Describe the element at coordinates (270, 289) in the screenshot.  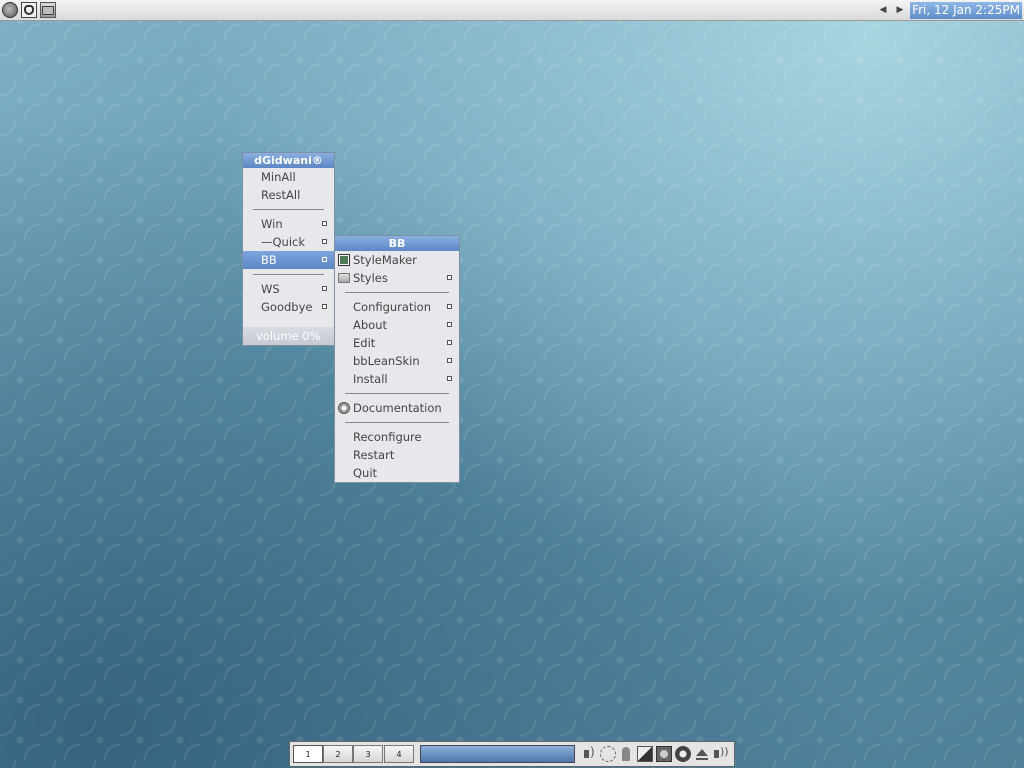
I see `menu-item-label: WS` at that location.